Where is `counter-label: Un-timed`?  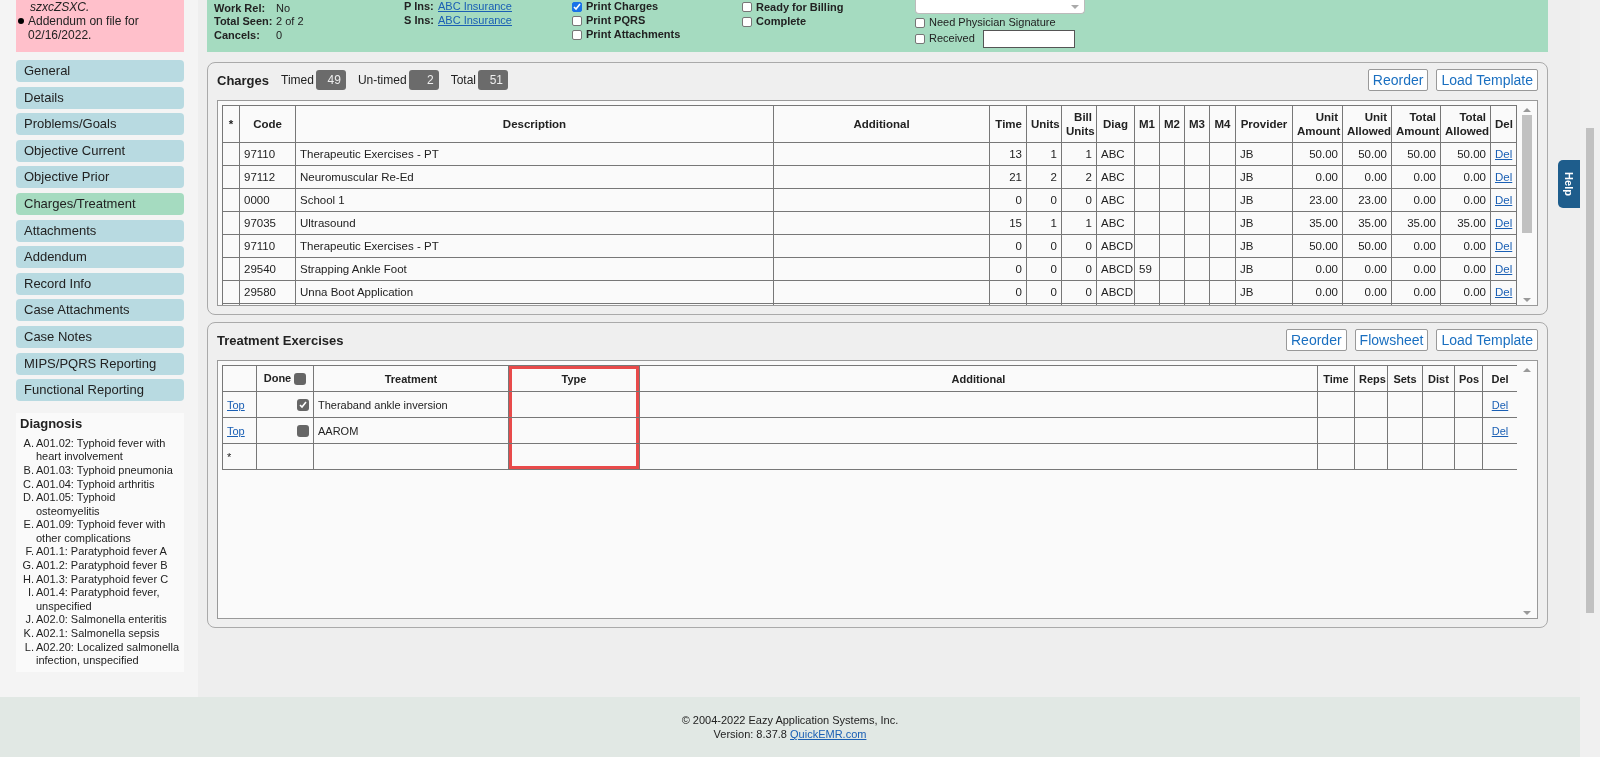 counter-label: Un-timed is located at coordinates (382, 80).